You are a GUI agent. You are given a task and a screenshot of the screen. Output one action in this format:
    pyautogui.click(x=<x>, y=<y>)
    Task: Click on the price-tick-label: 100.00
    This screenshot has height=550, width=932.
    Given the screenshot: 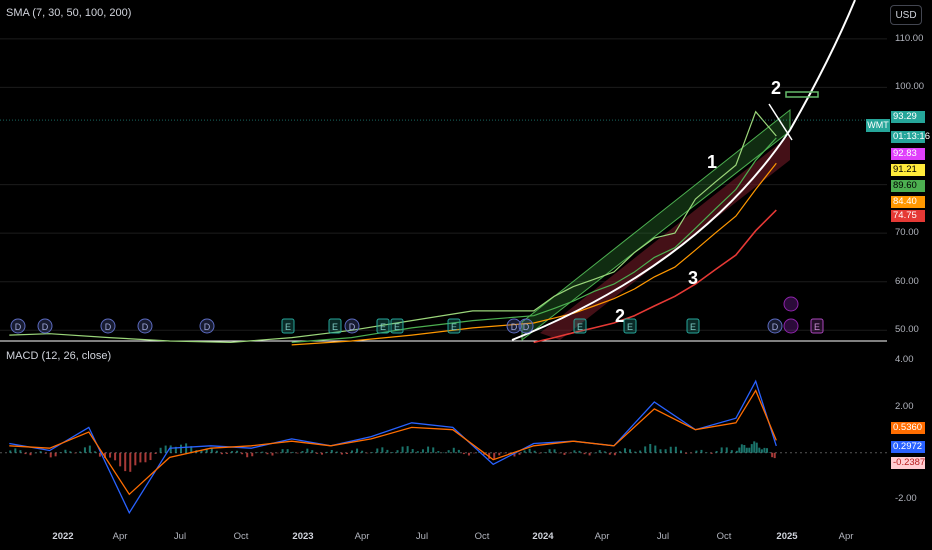 What is the action you would take?
    pyautogui.click(x=910, y=87)
    